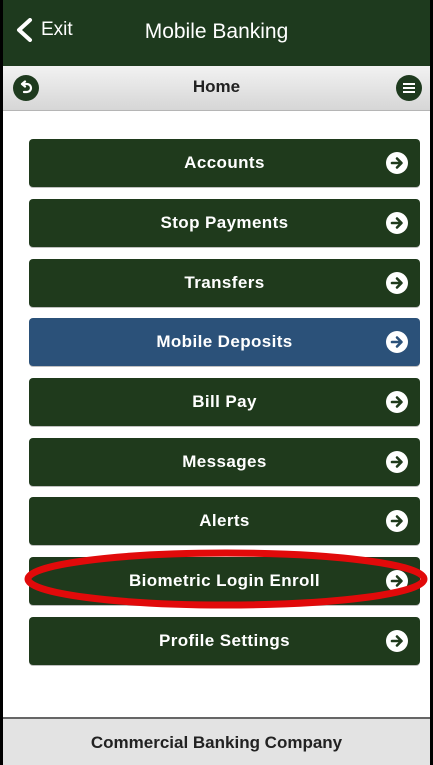 This screenshot has width=433, height=765. I want to click on menu-item-accounts: Accounts, so click(224, 163).